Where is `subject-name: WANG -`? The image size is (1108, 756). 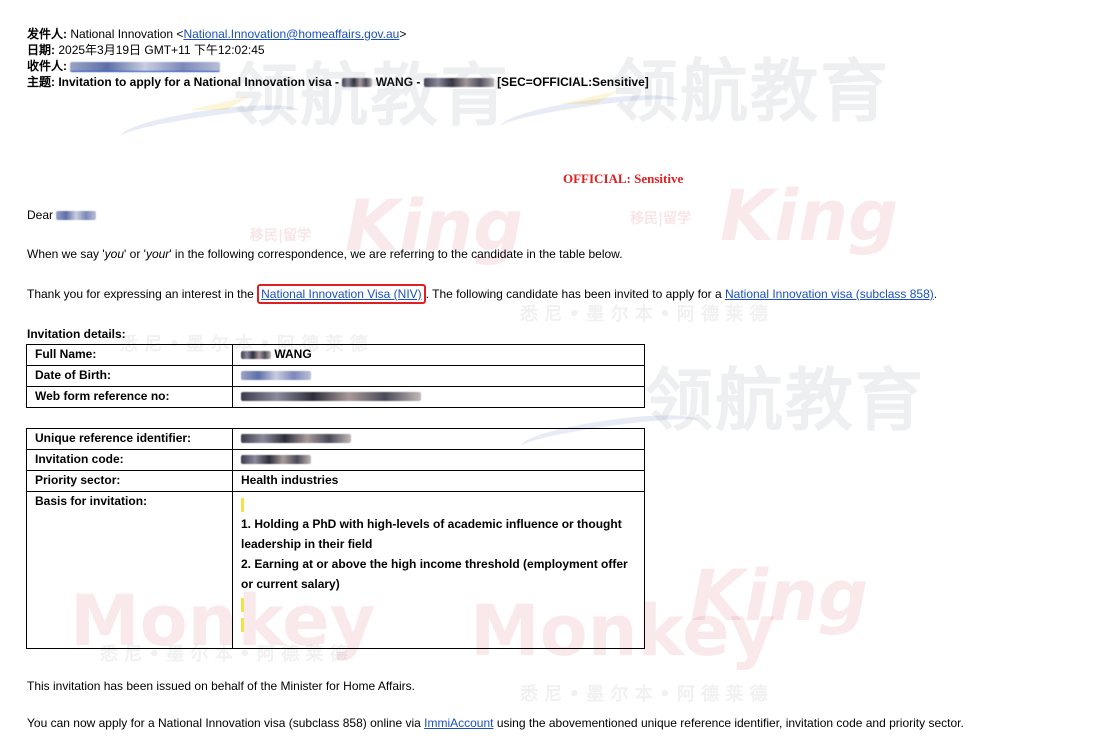
subject-name: WANG - is located at coordinates (399, 82).